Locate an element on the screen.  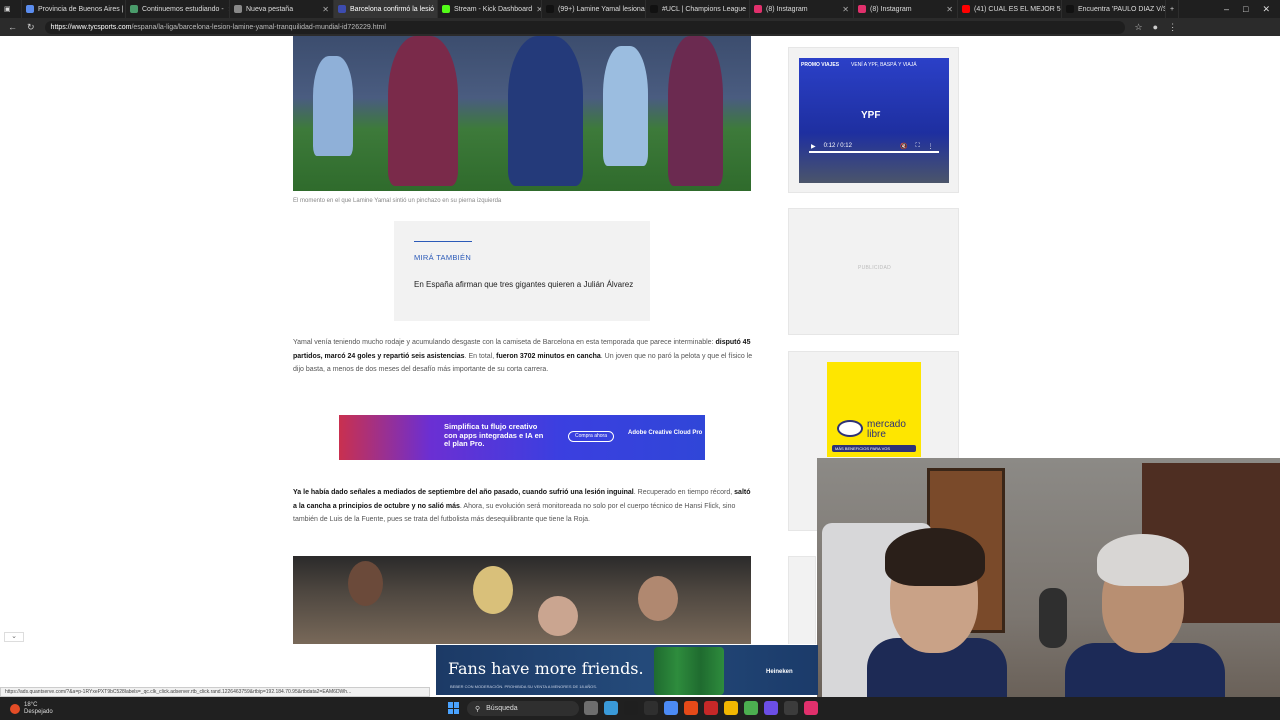
video-menu-icon: ⋮ is located at coordinates (931, 146).